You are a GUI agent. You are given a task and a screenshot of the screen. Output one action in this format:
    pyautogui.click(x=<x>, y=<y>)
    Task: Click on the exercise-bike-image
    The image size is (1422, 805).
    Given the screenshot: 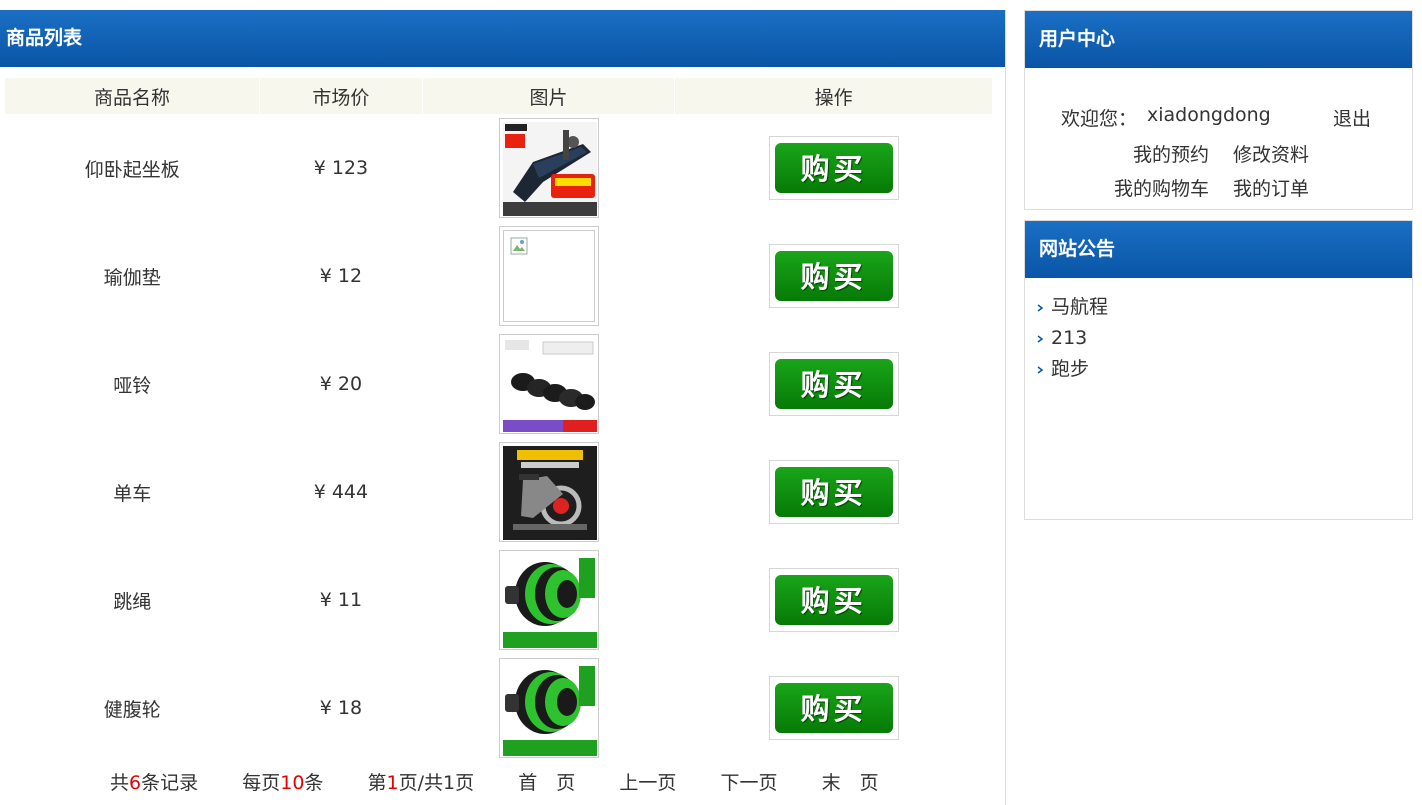 What is the action you would take?
    pyautogui.click(x=548, y=492)
    